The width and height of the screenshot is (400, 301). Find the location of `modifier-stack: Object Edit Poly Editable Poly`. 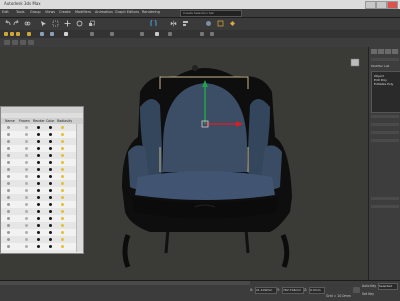

modifier-stack: Object Edit Poly Editable Poly is located at coordinates (385, 92).